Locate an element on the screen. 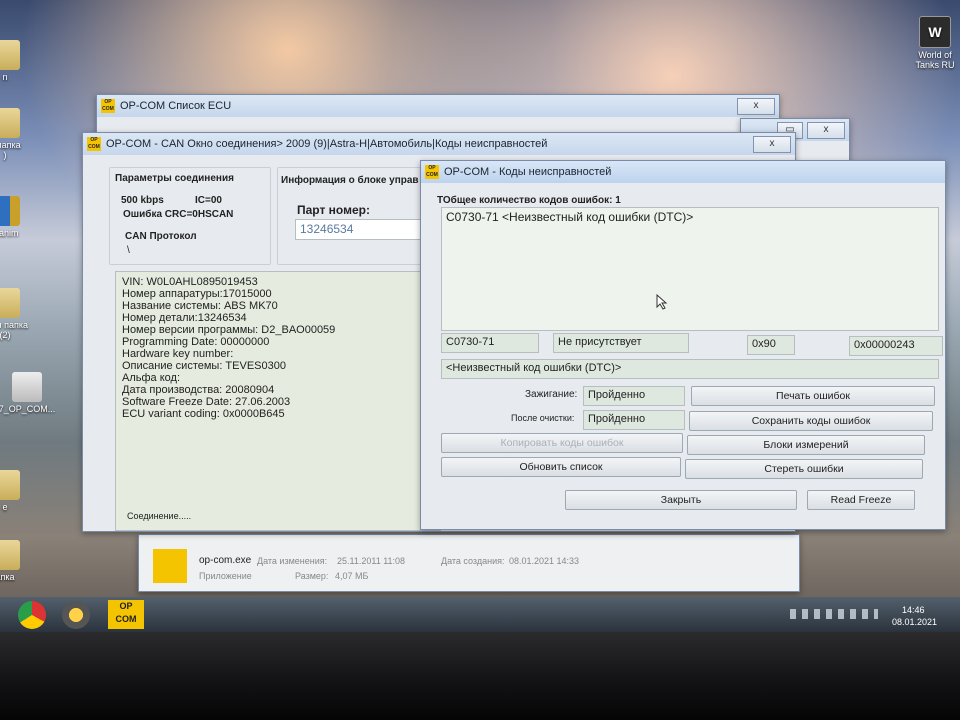 Image resolution: width=960 pixels, height=720 pixels. after-clear-label: После очистки: is located at coordinates (543, 418).